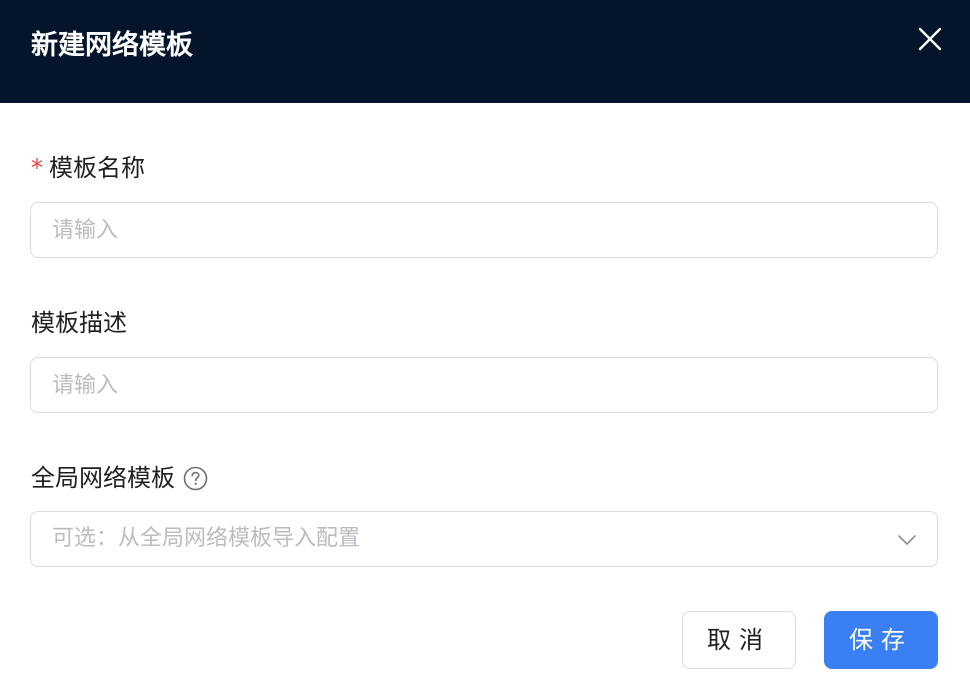 This screenshot has height=696, width=970. What do you see at coordinates (103, 478) in the screenshot?
I see `global-template-label-text: 全局网络模板` at bounding box center [103, 478].